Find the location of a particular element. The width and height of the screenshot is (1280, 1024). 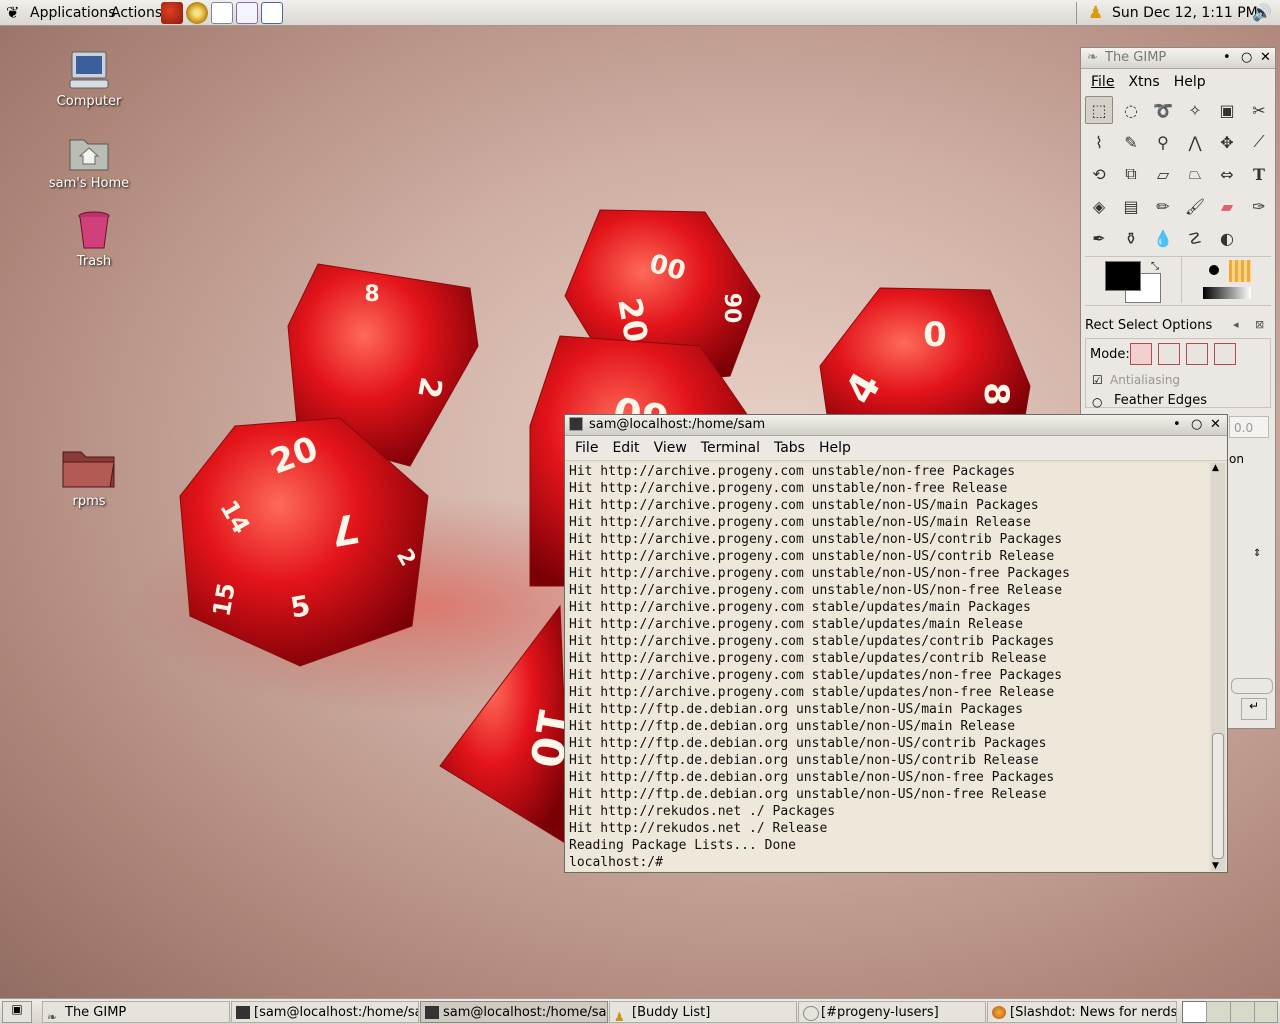

blur-icon: 💧 is located at coordinates (1163, 238).